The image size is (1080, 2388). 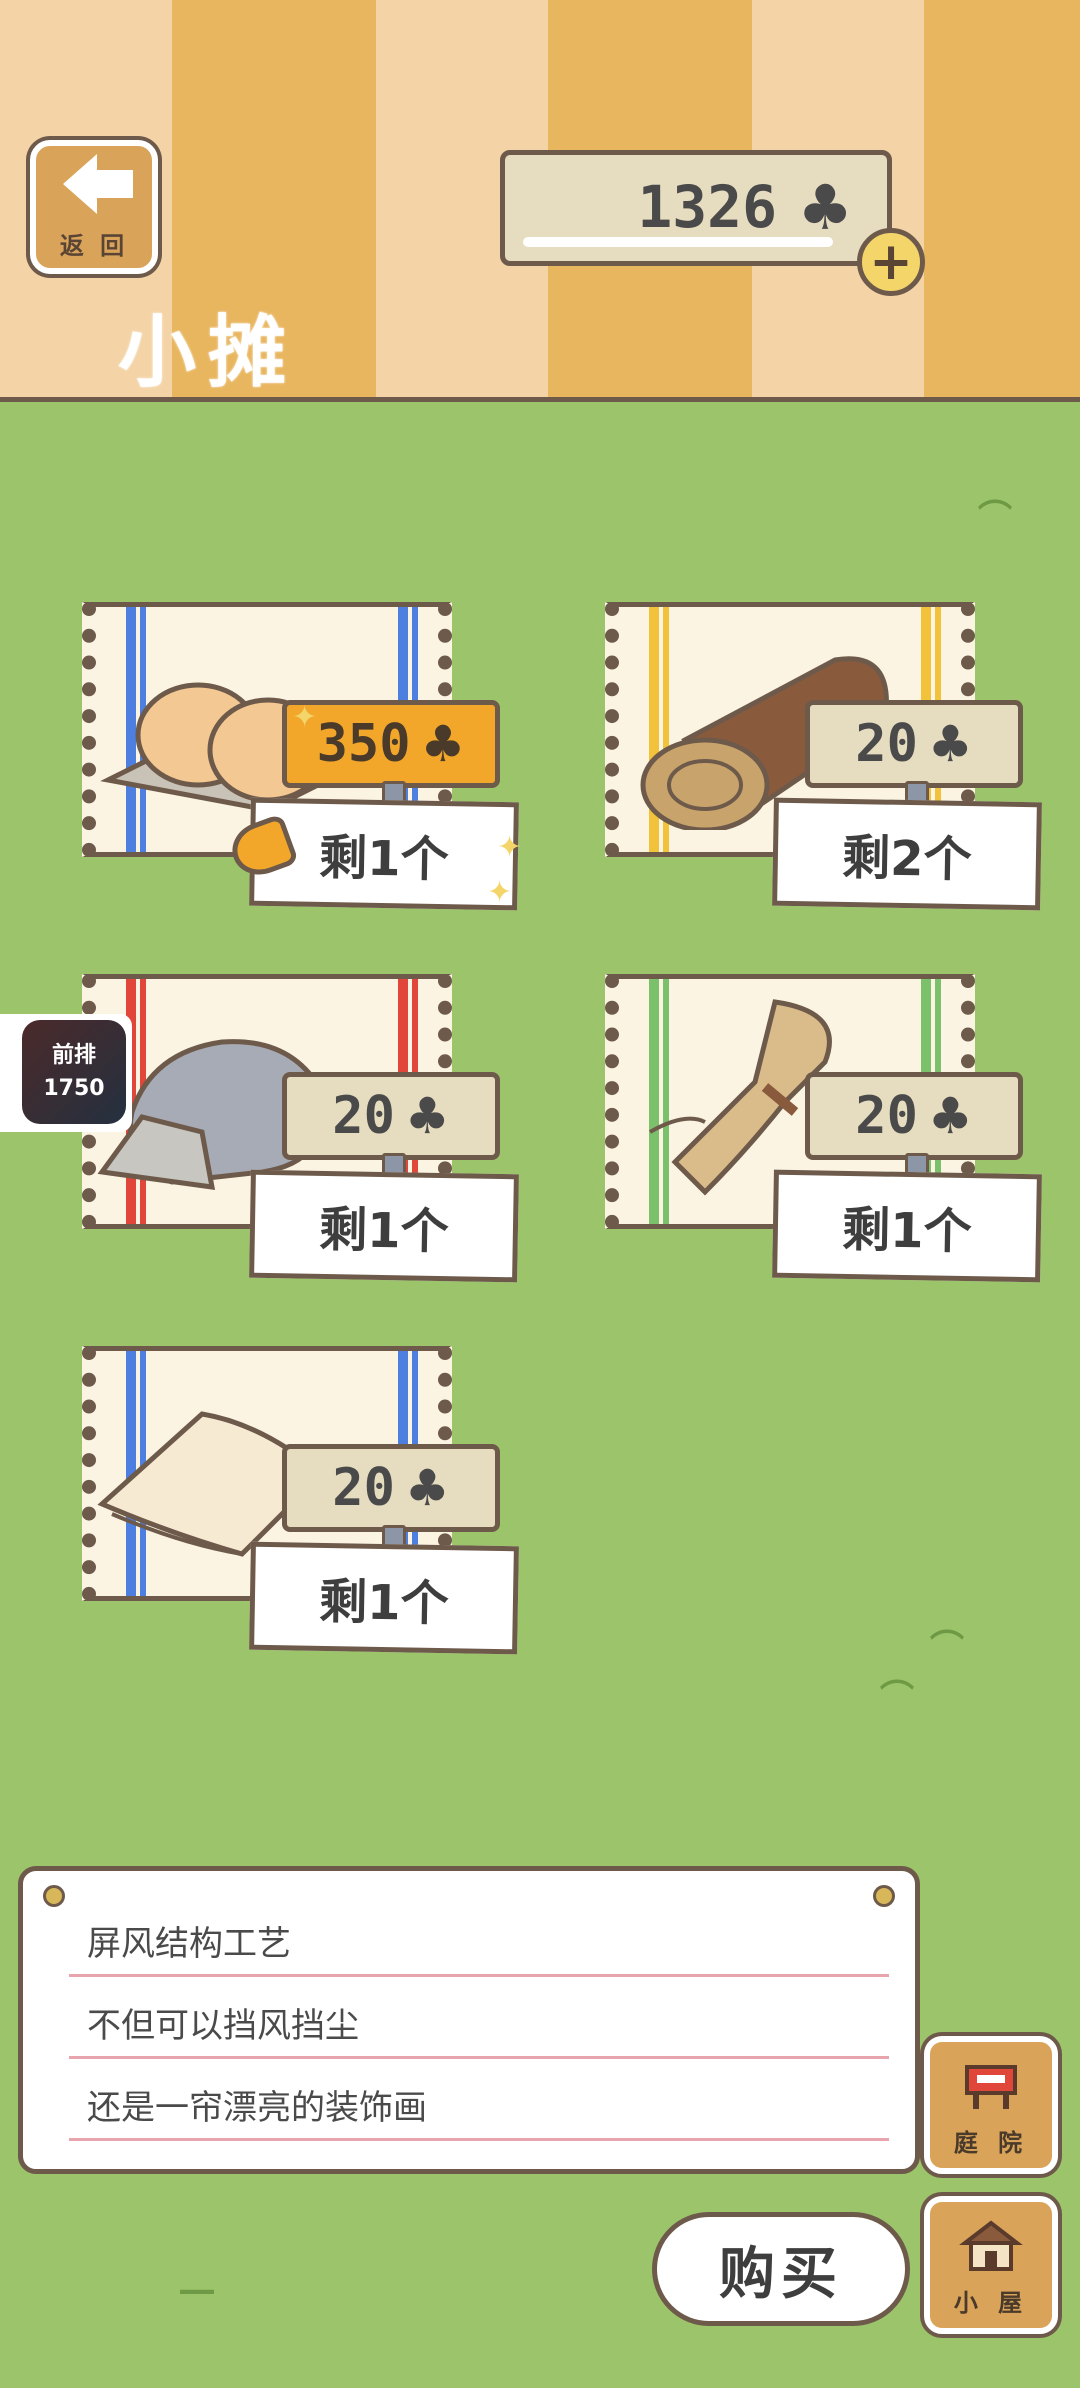 What do you see at coordinates (282, 755) in the screenshot?
I see `shop-item-bread: 350 ♣ 剩1个 ✦ ✦ ✦` at bounding box center [282, 755].